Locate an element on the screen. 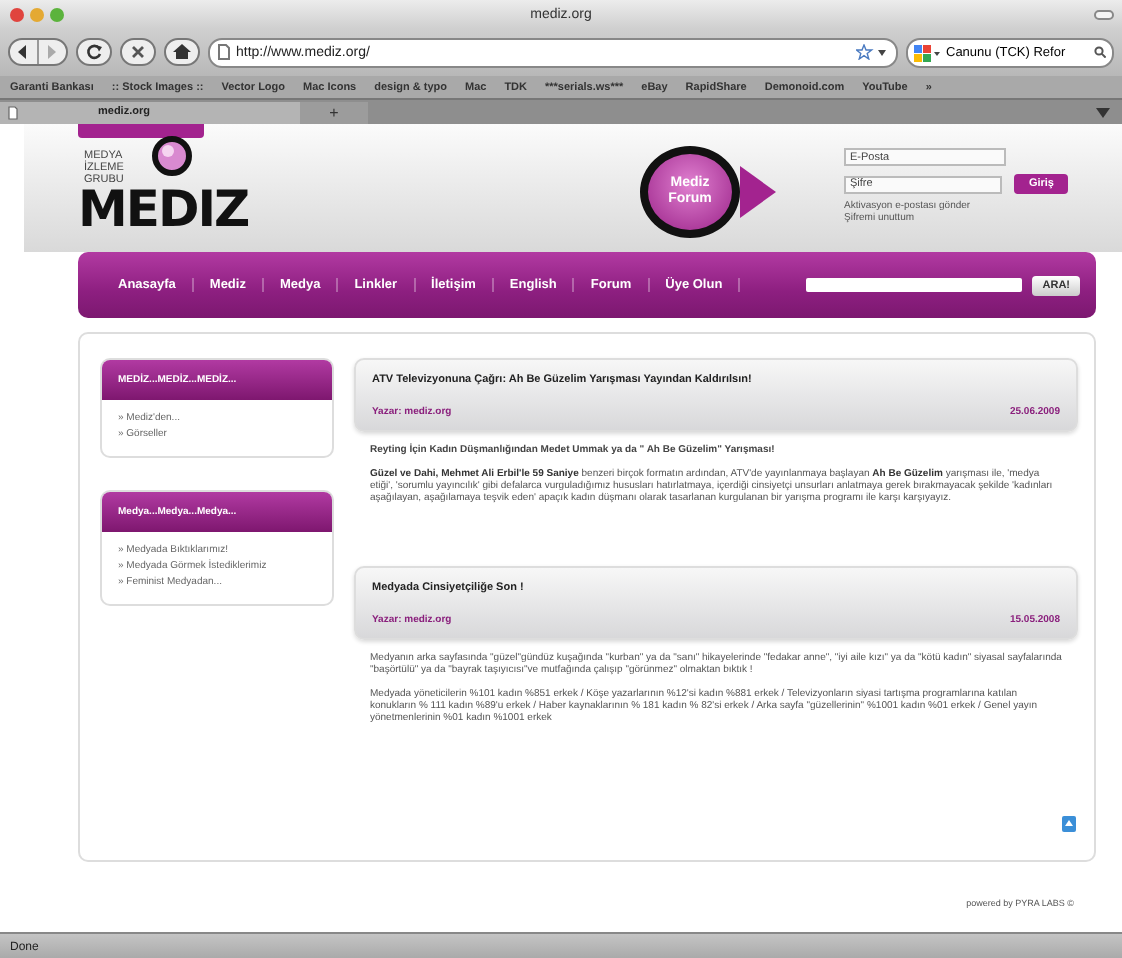 The height and width of the screenshot is (958, 1122). scroll-top-icon is located at coordinates (1069, 824).